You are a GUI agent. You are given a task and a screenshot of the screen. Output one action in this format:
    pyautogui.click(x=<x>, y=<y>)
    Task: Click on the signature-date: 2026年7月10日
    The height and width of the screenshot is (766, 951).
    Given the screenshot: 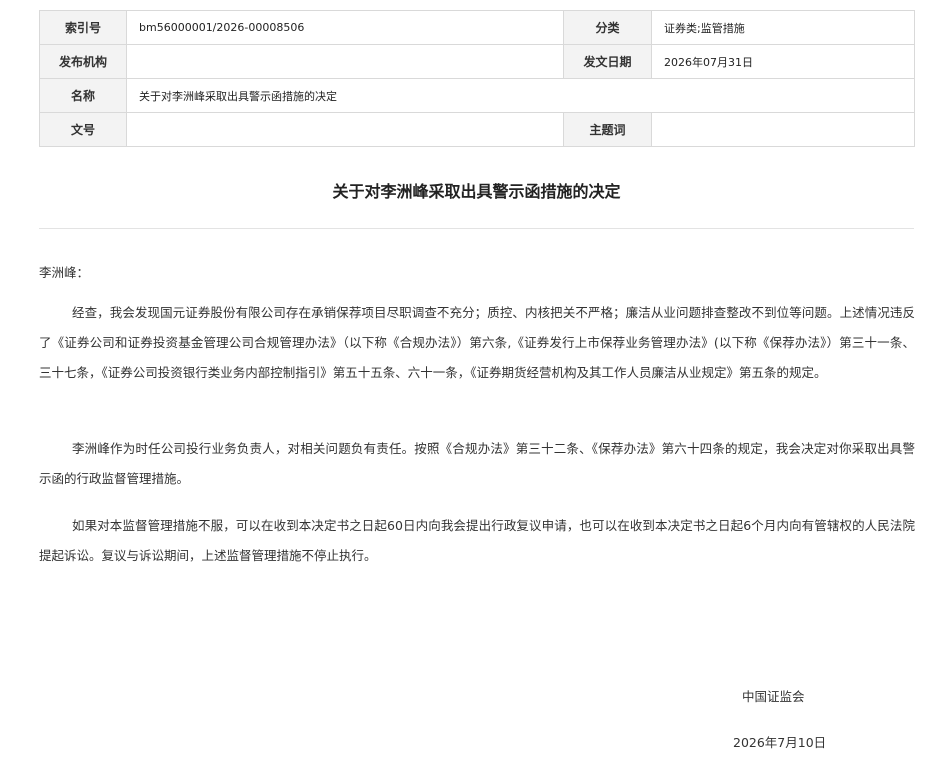 What is the action you would take?
    pyautogui.click(x=780, y=742)
    